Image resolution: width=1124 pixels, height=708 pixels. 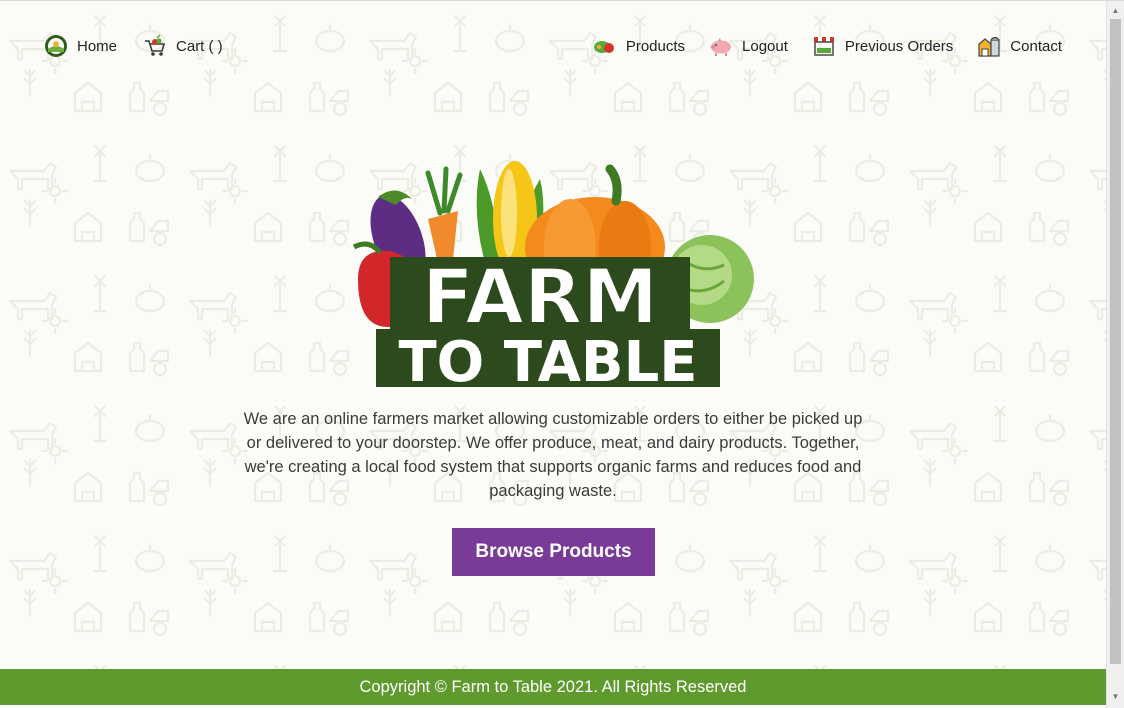 I want to click on logo-line-farm: FARM, so click(x=540, y=296).